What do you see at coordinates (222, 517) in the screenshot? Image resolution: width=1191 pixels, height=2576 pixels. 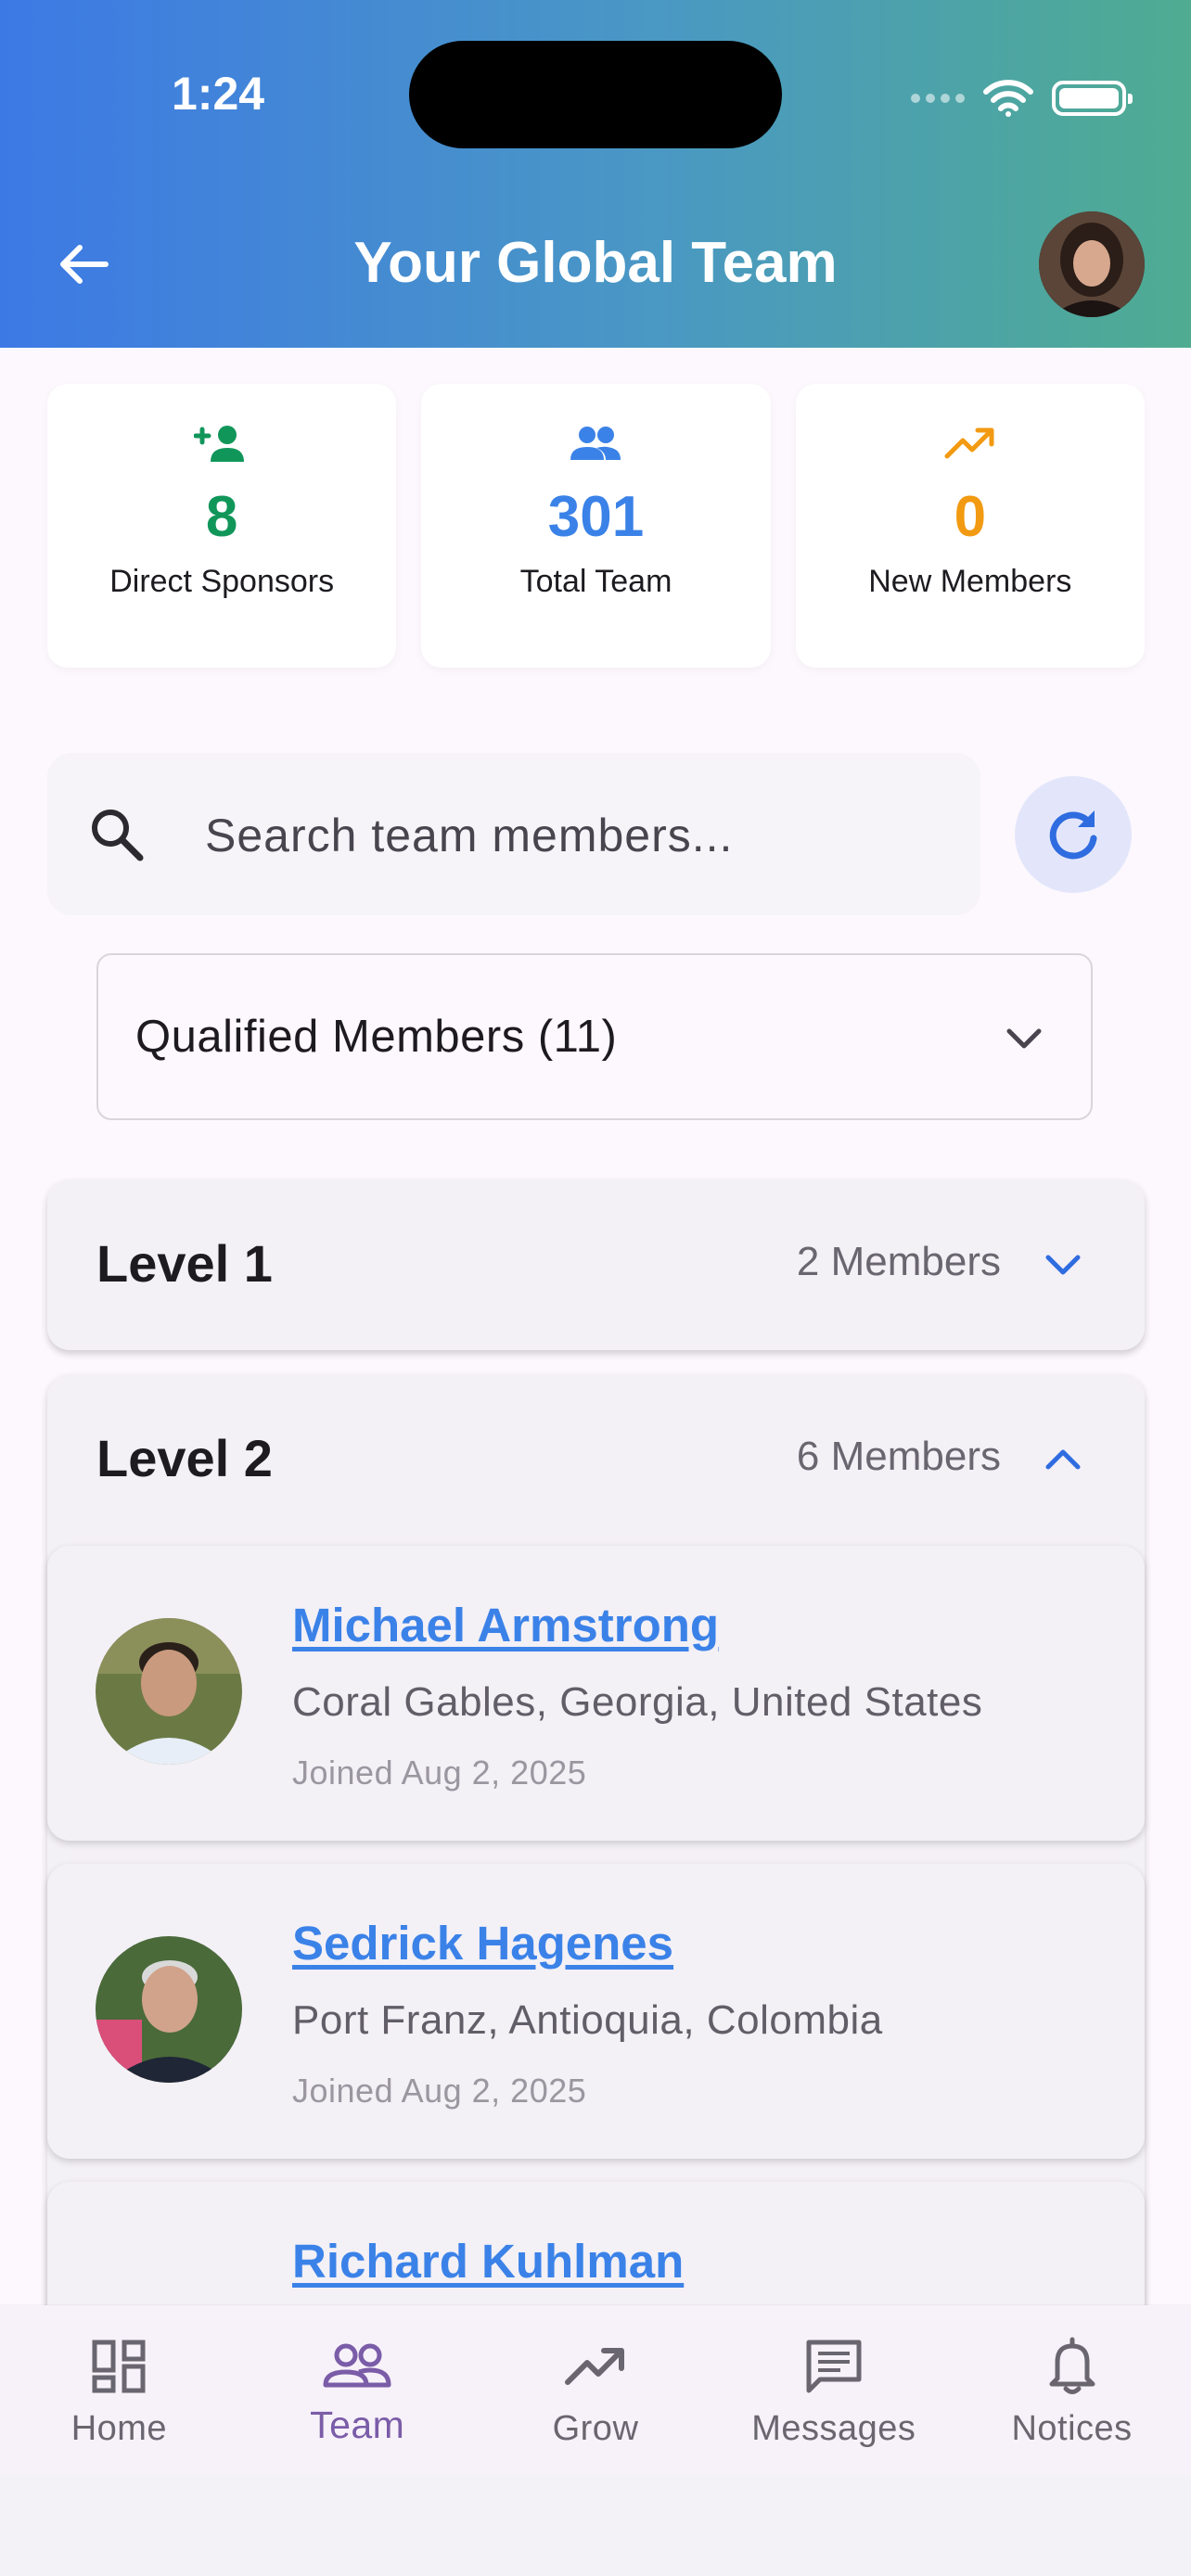 I see `stat-value: 8` at bounding box center [222, 517].